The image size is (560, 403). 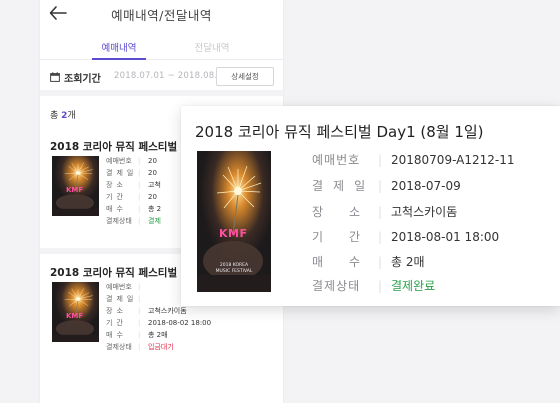 What do you see at coordinates (133, 185) in the screenshot?
I see `info-row: 장소 | 고척` at bounding box center [133, 185].